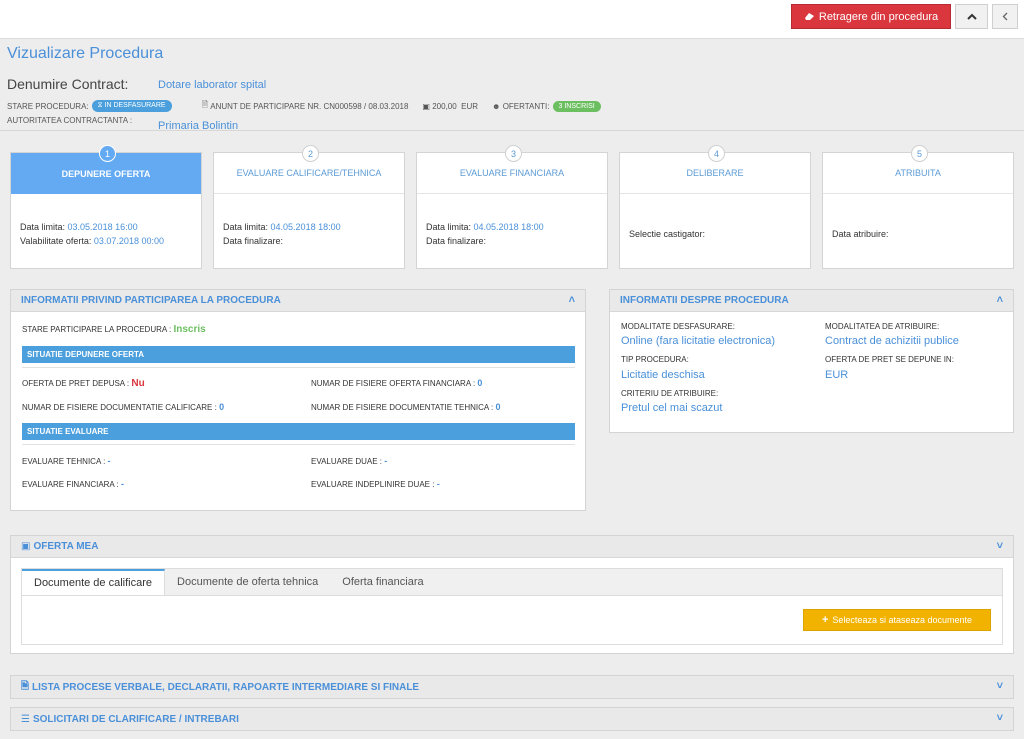 This screenshot has width=1024, height=739. I want to click on step-line-label: Valabilitate oferta:, so click(56, 241).